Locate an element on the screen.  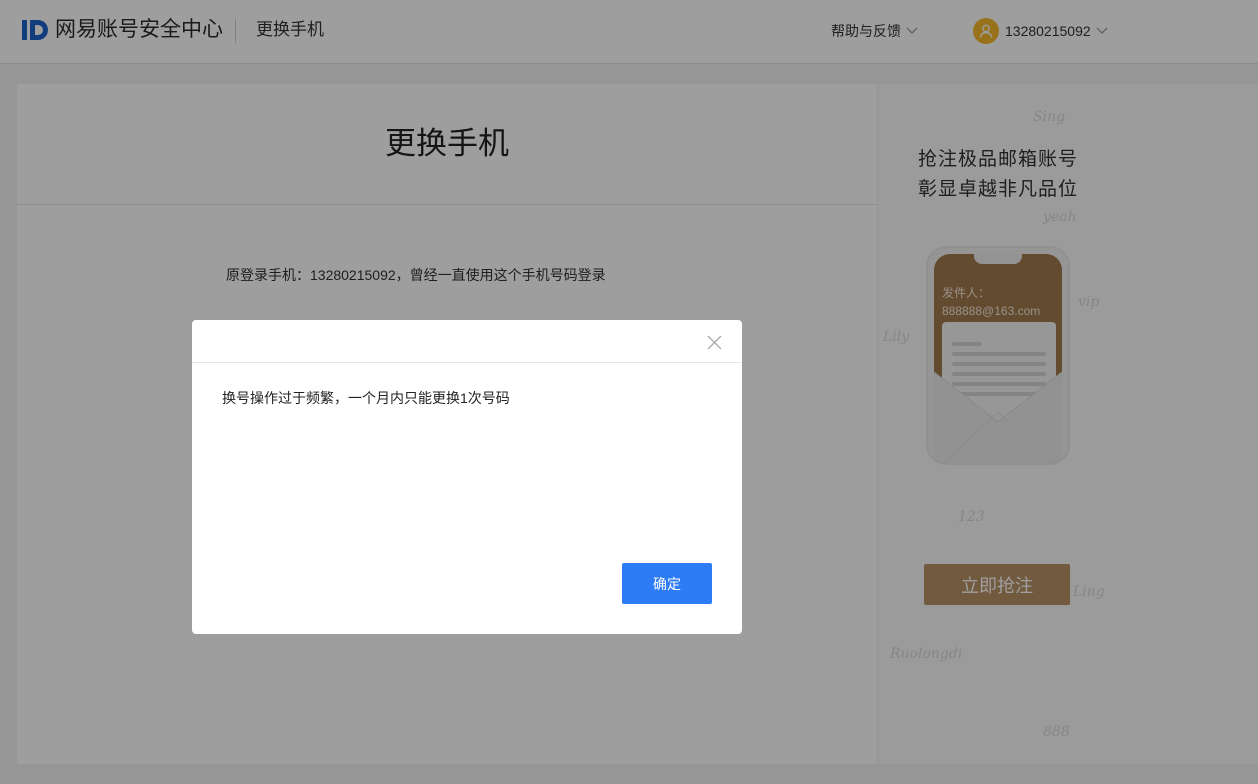
confirm-button: 确定 is located at coordinates (667, 583).